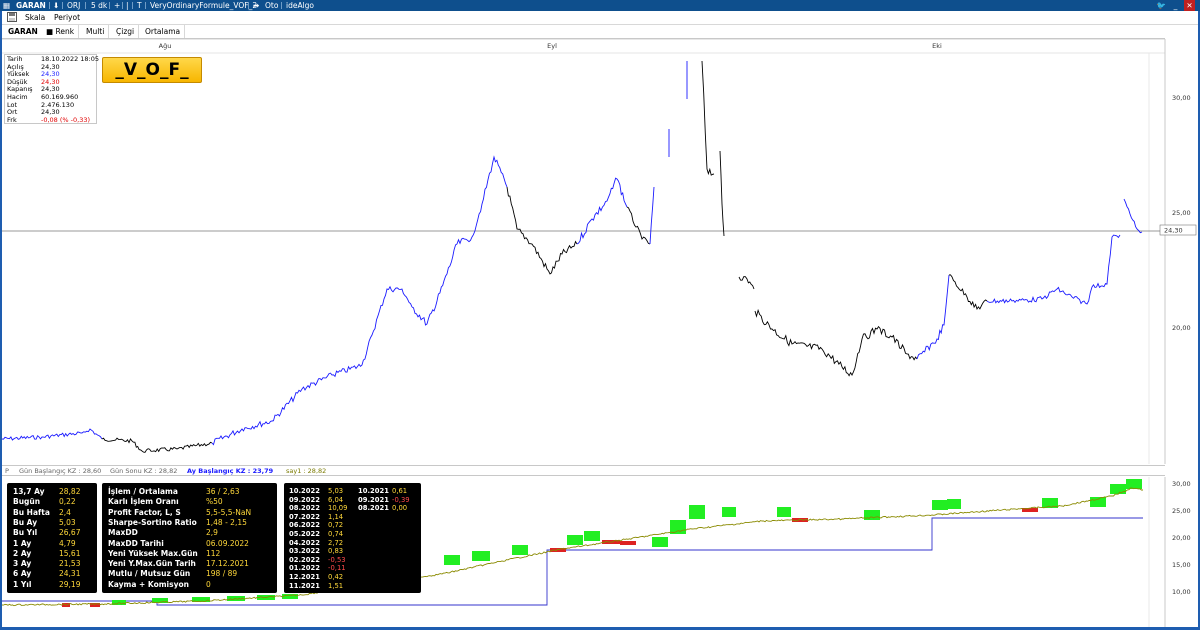 The height and width of the screenshot is (630, 1200). Describe the element at coordinates (163, 31) in the screenshot. I see `tab-average: Ortalama` at that location.